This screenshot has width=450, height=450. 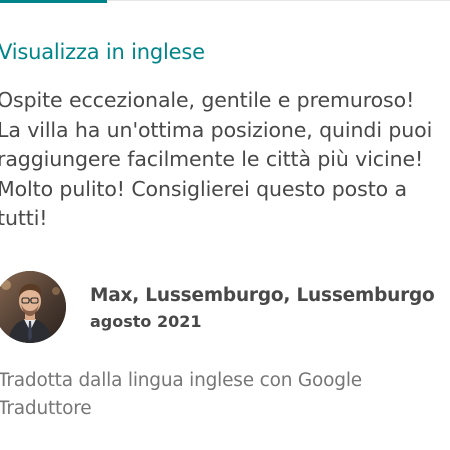 I want to click on top-divider, so click(x=278, y=0).